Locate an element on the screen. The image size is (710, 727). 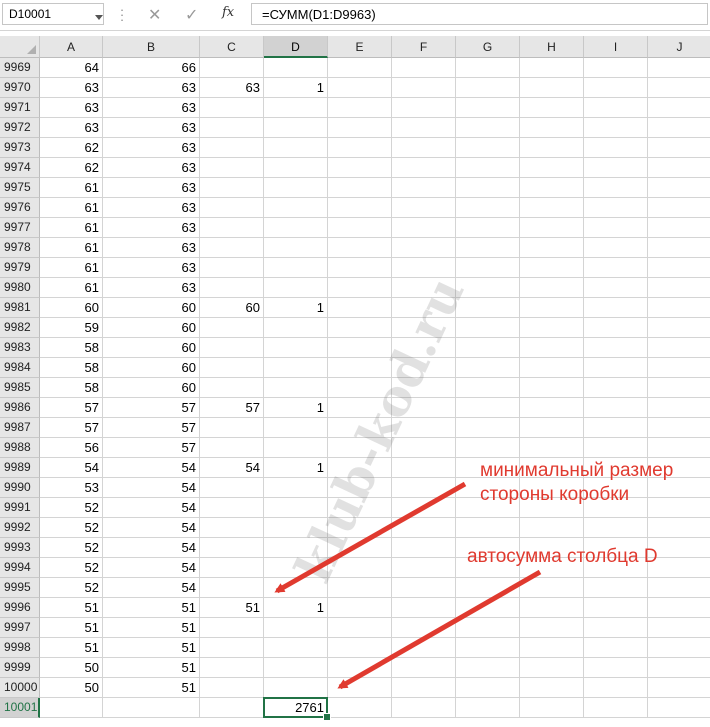
row-header: 9998 is located at coordinates (20, 648).